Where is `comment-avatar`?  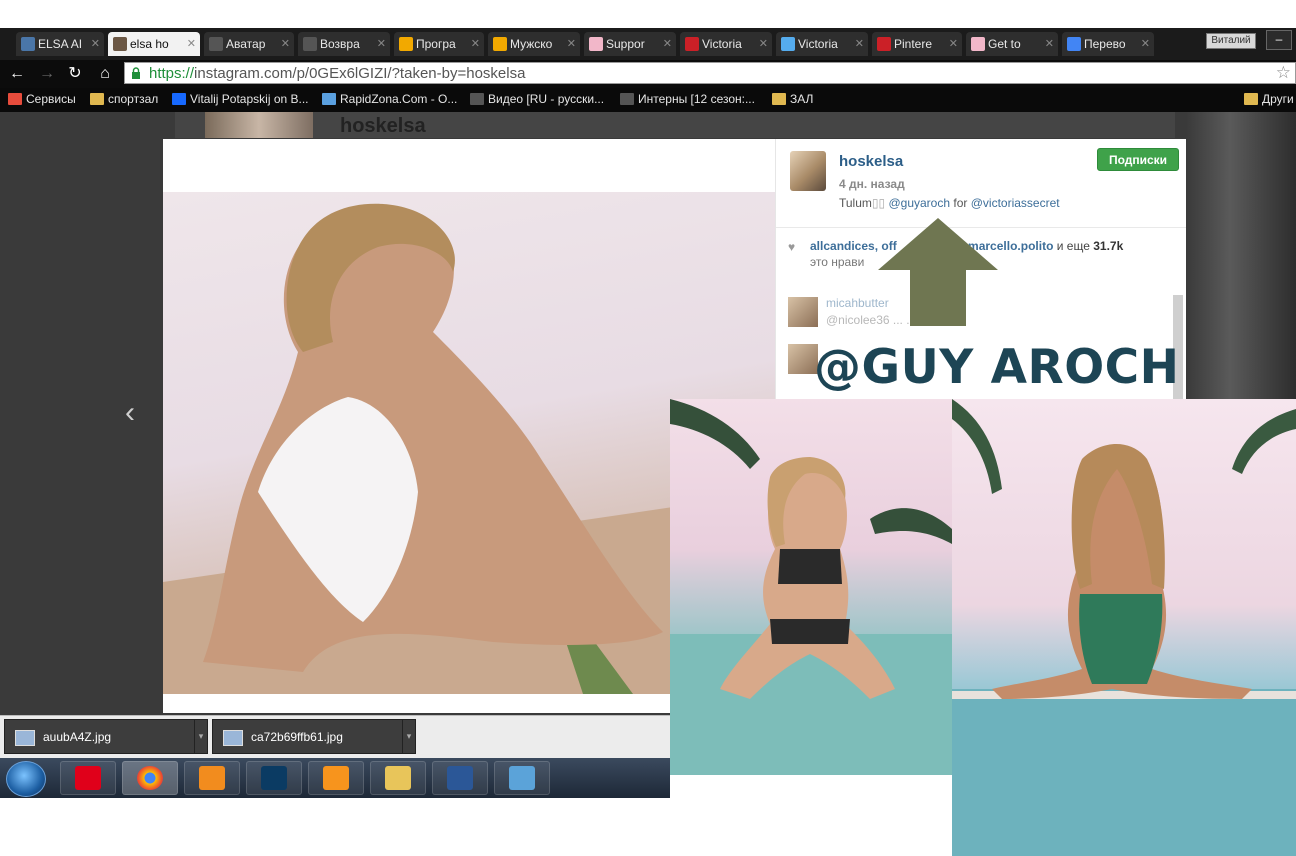
comment-avatar is located at coordinates (803, 312).